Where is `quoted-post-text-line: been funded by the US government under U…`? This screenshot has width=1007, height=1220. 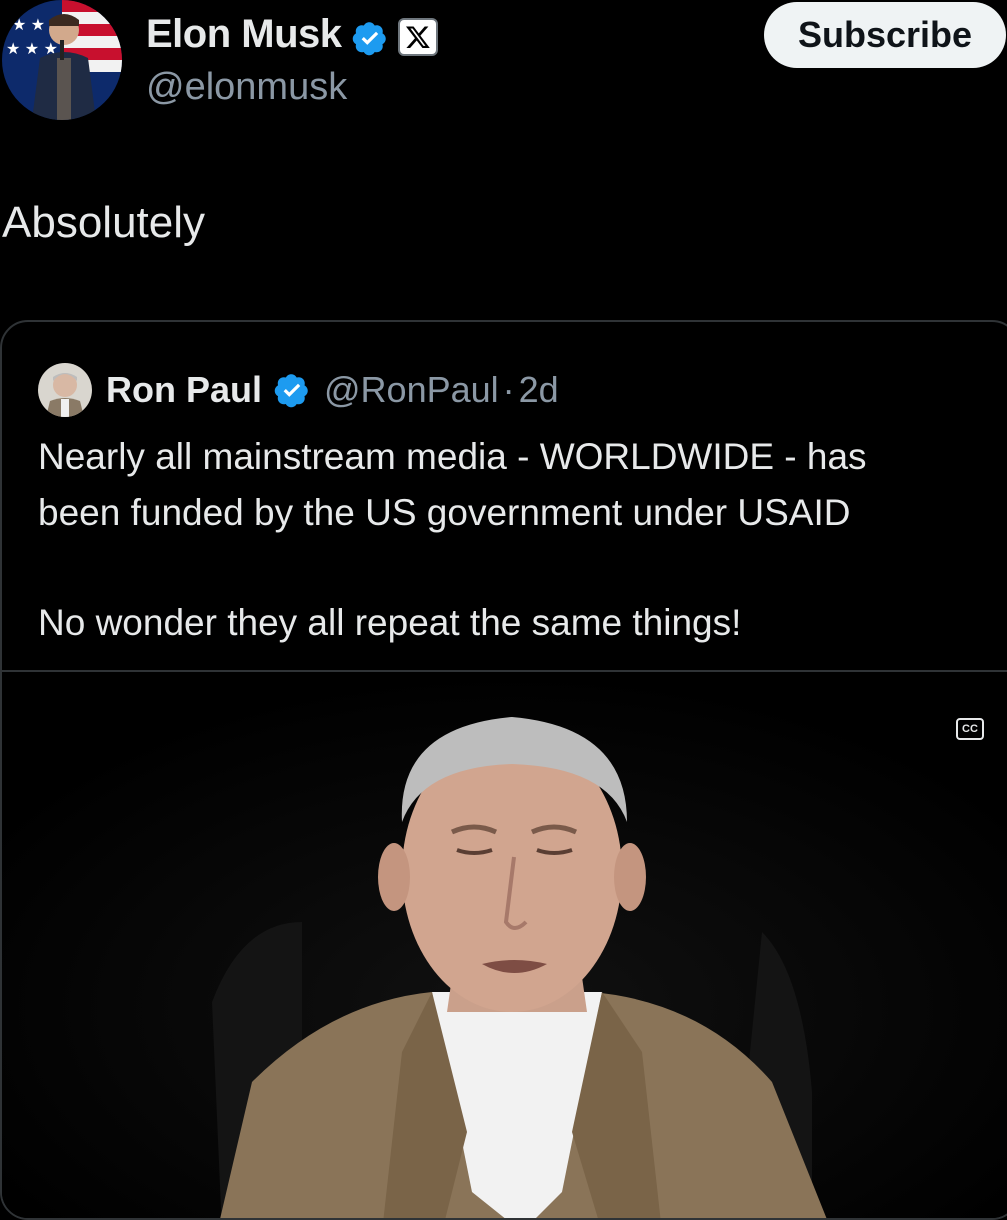 quoted-post-text-line: been funded by the US government under U… is located at coordinates (444, 512).